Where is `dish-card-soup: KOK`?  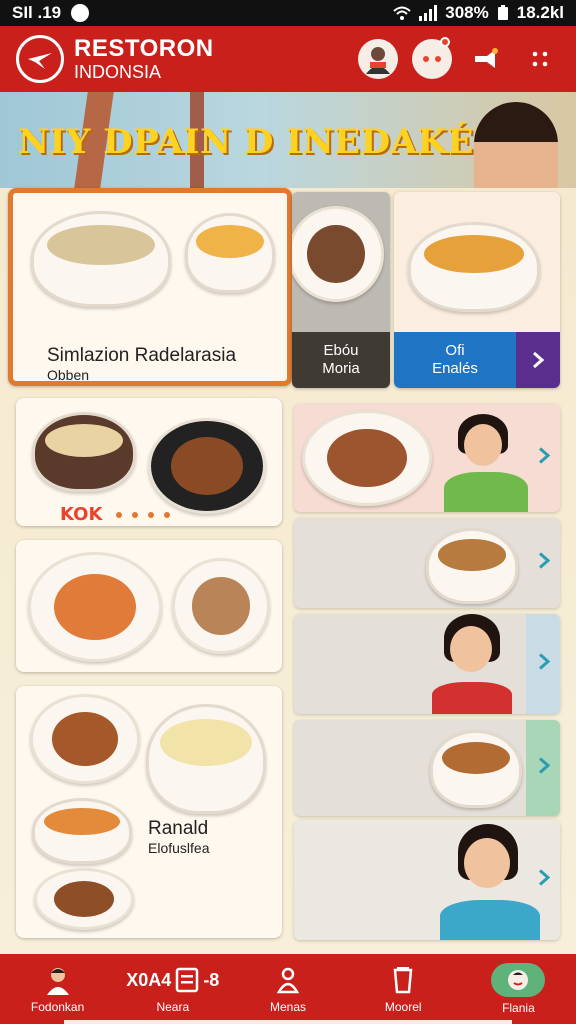
dish-card-soup: KOK is located at coordinates (149, 462).